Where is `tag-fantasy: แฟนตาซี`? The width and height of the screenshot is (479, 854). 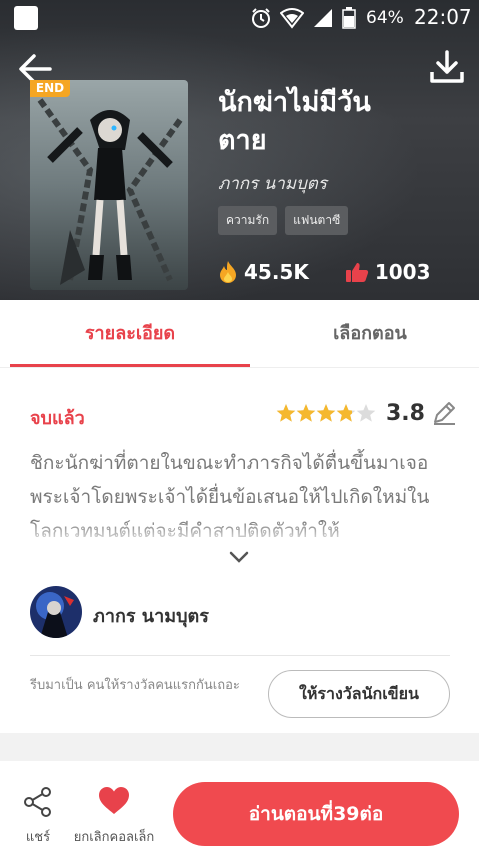 tag-fantasy: แฟนตาซี is located at coordinates (317, 220).